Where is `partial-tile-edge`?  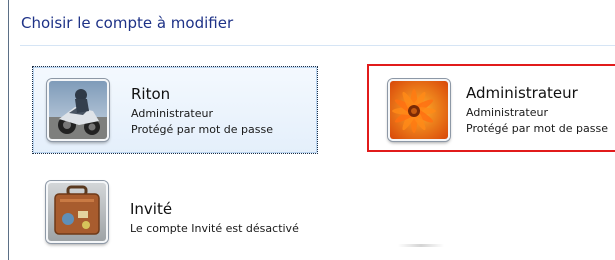 partial-tile-edge is located at coordinates (421, 245).